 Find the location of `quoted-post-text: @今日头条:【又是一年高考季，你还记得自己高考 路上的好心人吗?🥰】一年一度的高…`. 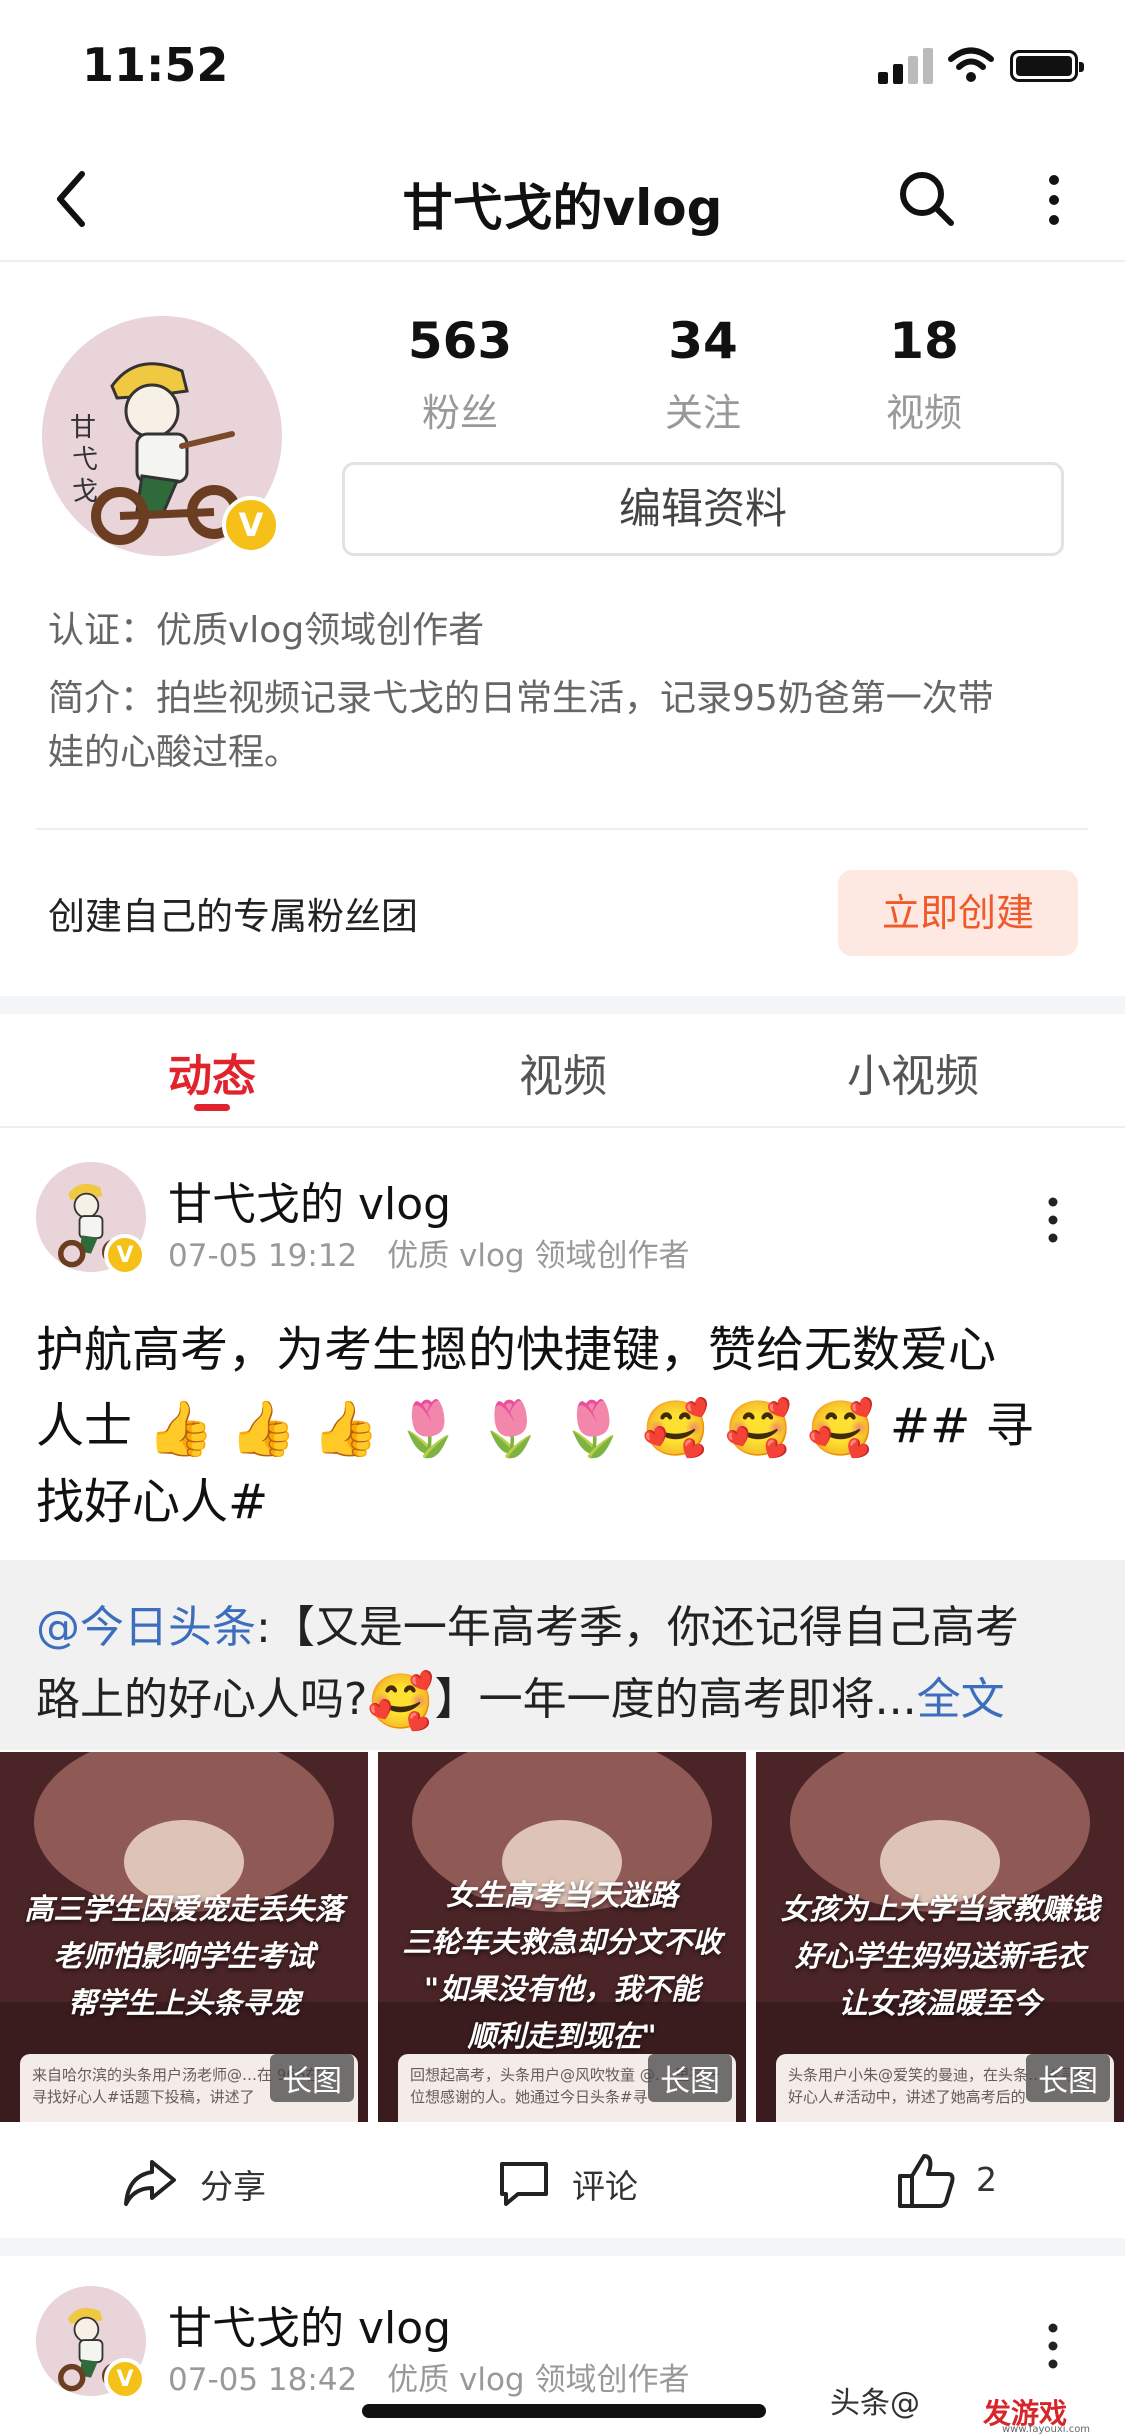

quoted-post-text: @今日头条:【又是一年高考季，你还记得自己高考 路上的好心人吗?🥰】一年一度的高… is located at coordinates (566, 1664).